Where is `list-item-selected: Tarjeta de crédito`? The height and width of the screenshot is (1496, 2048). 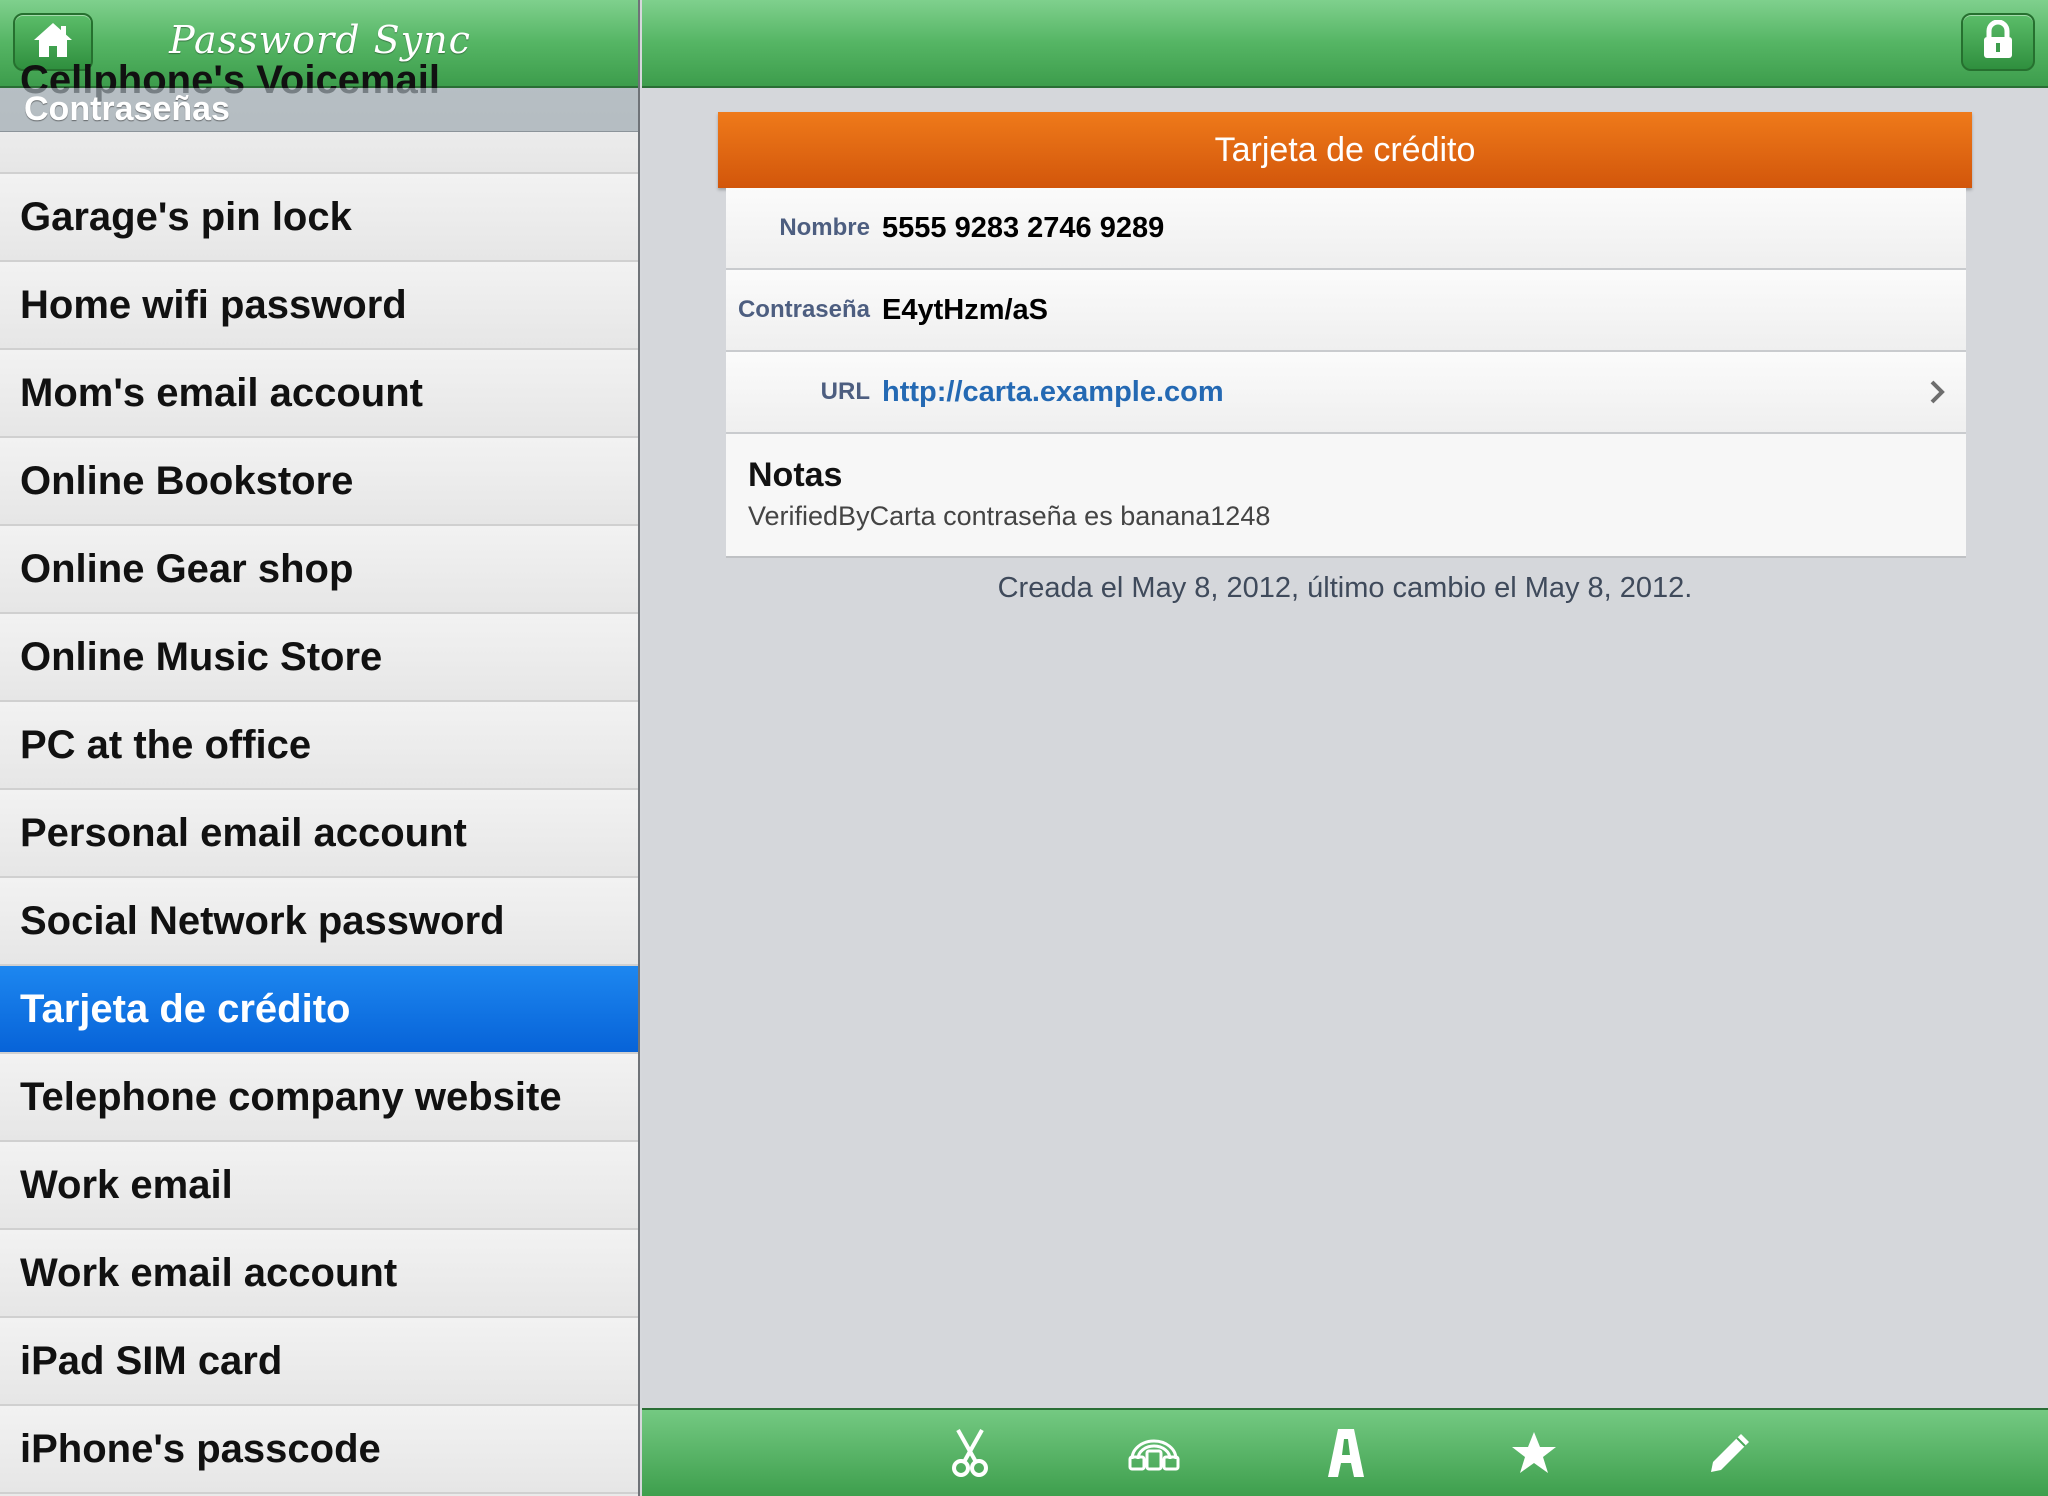
list-item-selected: Tarjeta de crédito is located at coordinates (319, 1010).